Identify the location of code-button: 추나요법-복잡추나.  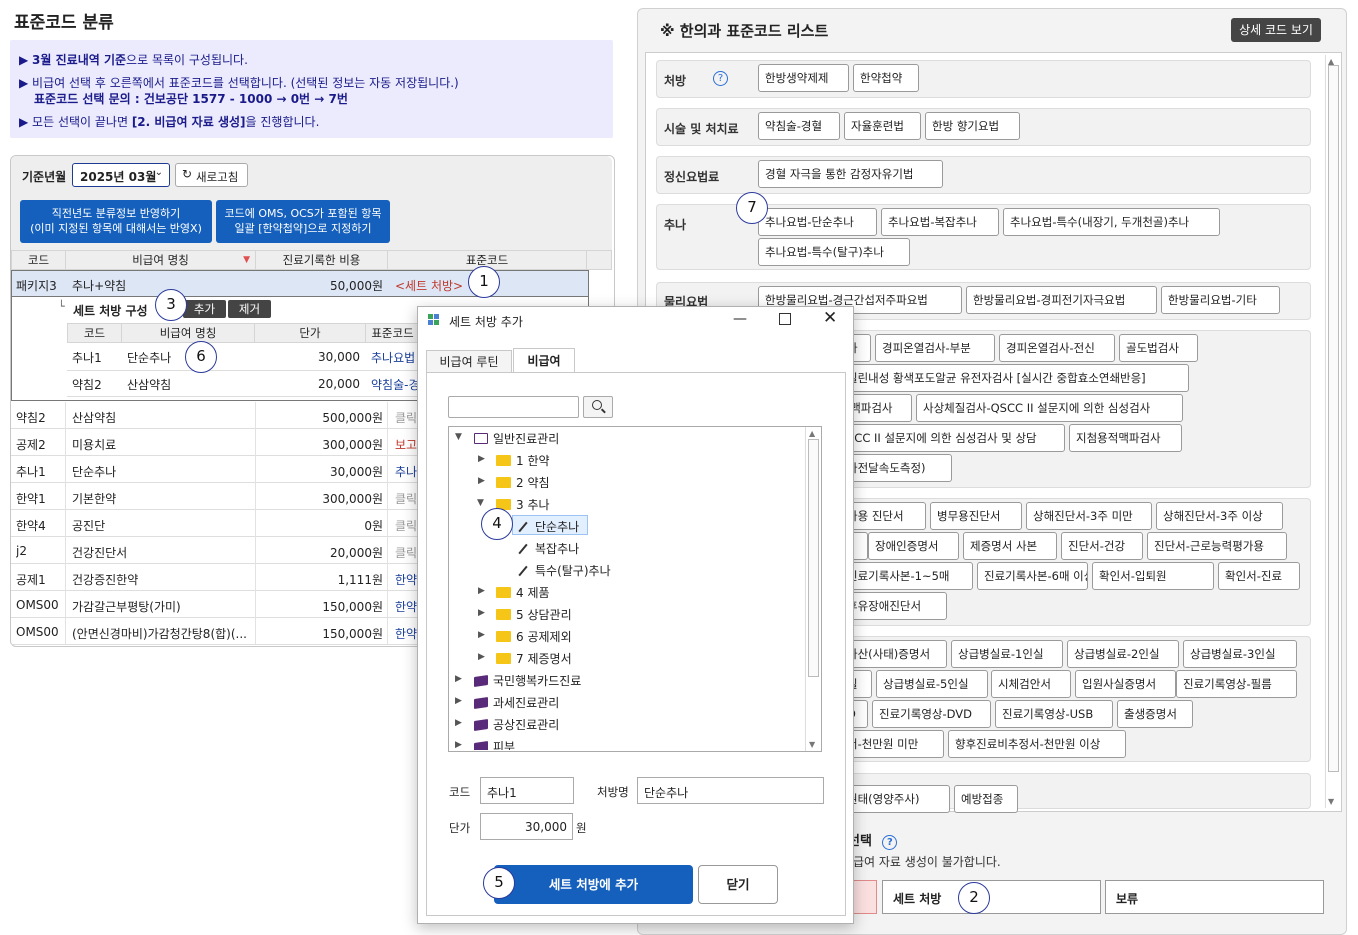
(940, 222).